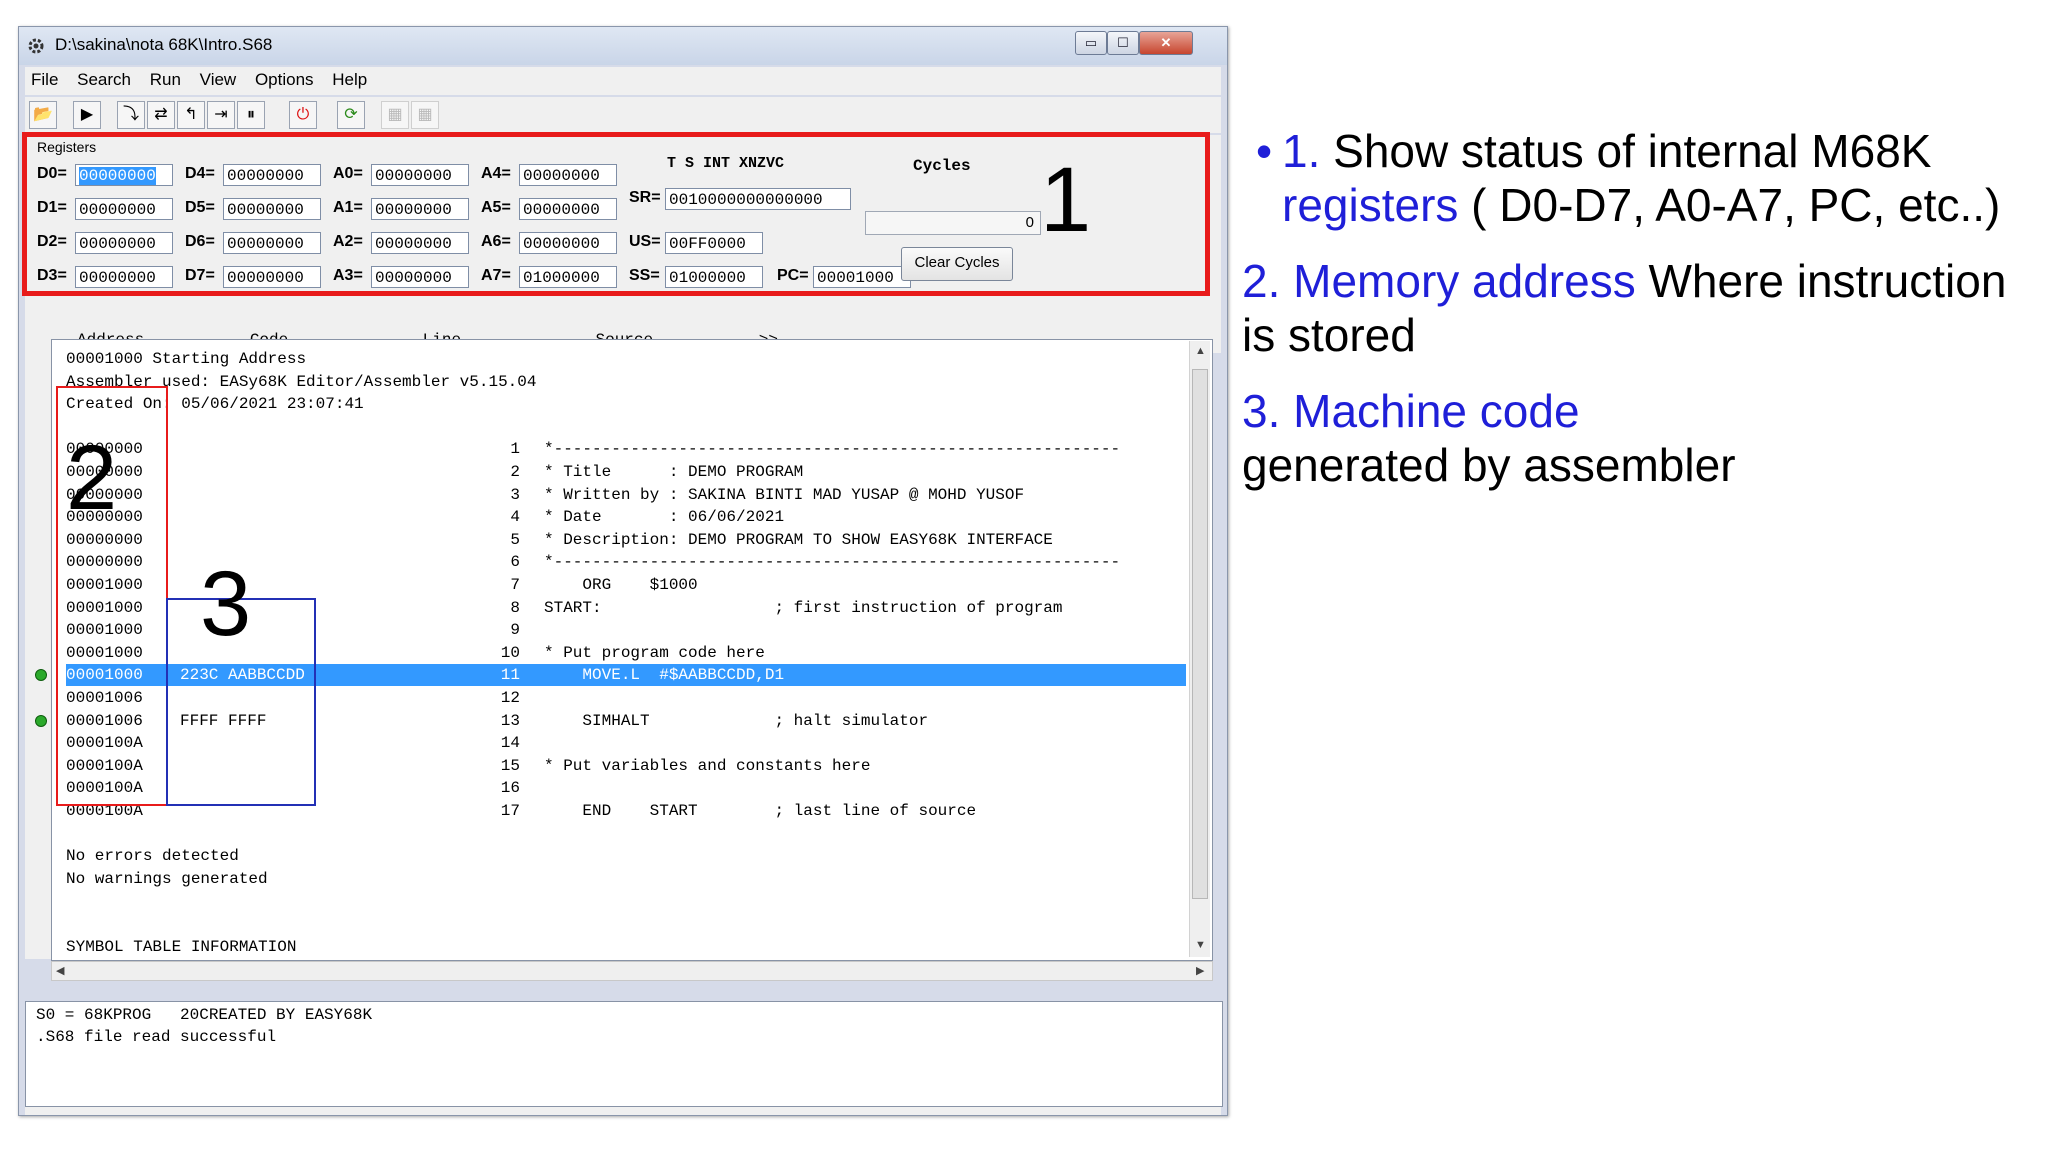  What do you see at coordinates (510, 765) in the screenshot?
I see `listing-line-number: 15` at bounding box center [510, 765].